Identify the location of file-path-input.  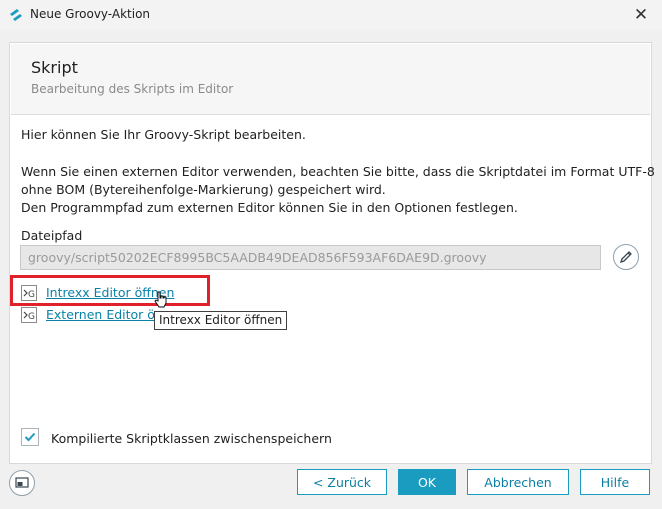
(310, 257).